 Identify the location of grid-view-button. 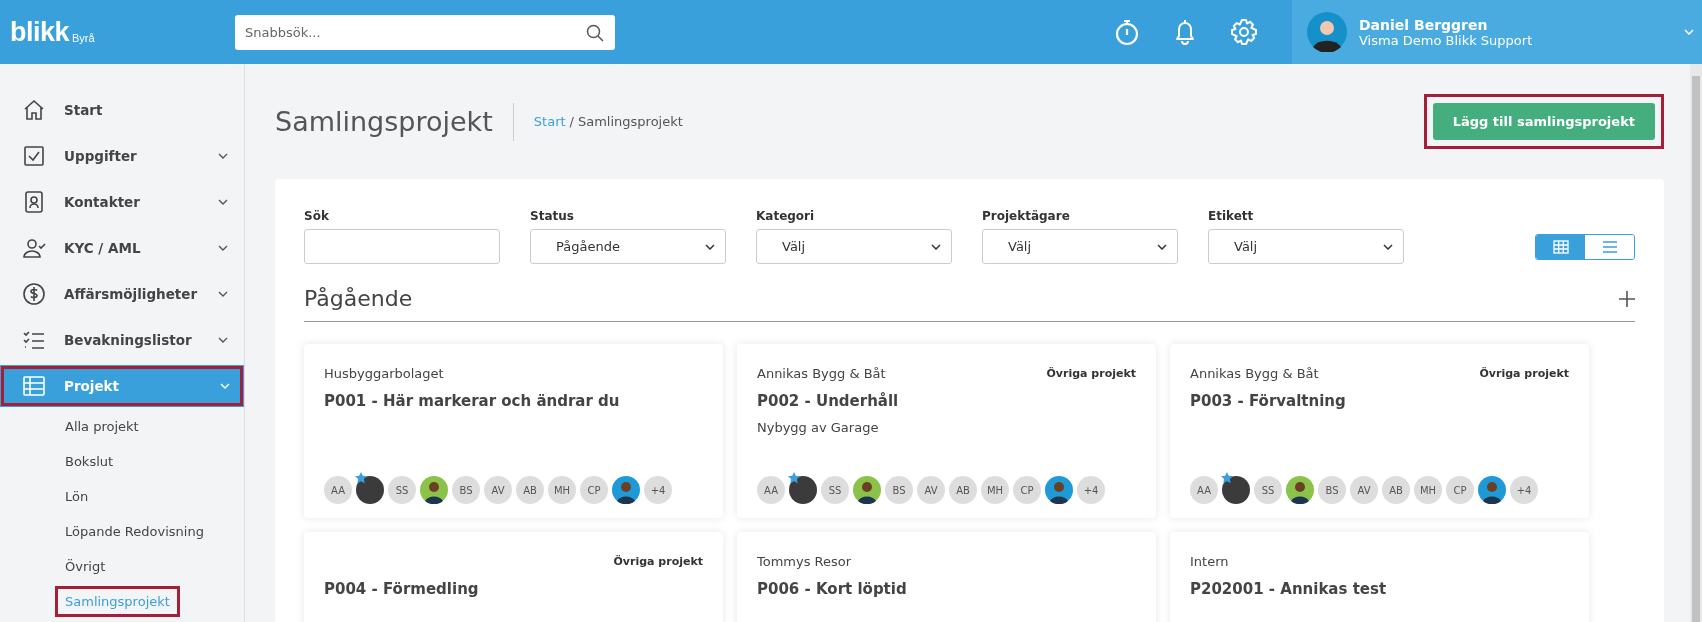
(1560, 247).